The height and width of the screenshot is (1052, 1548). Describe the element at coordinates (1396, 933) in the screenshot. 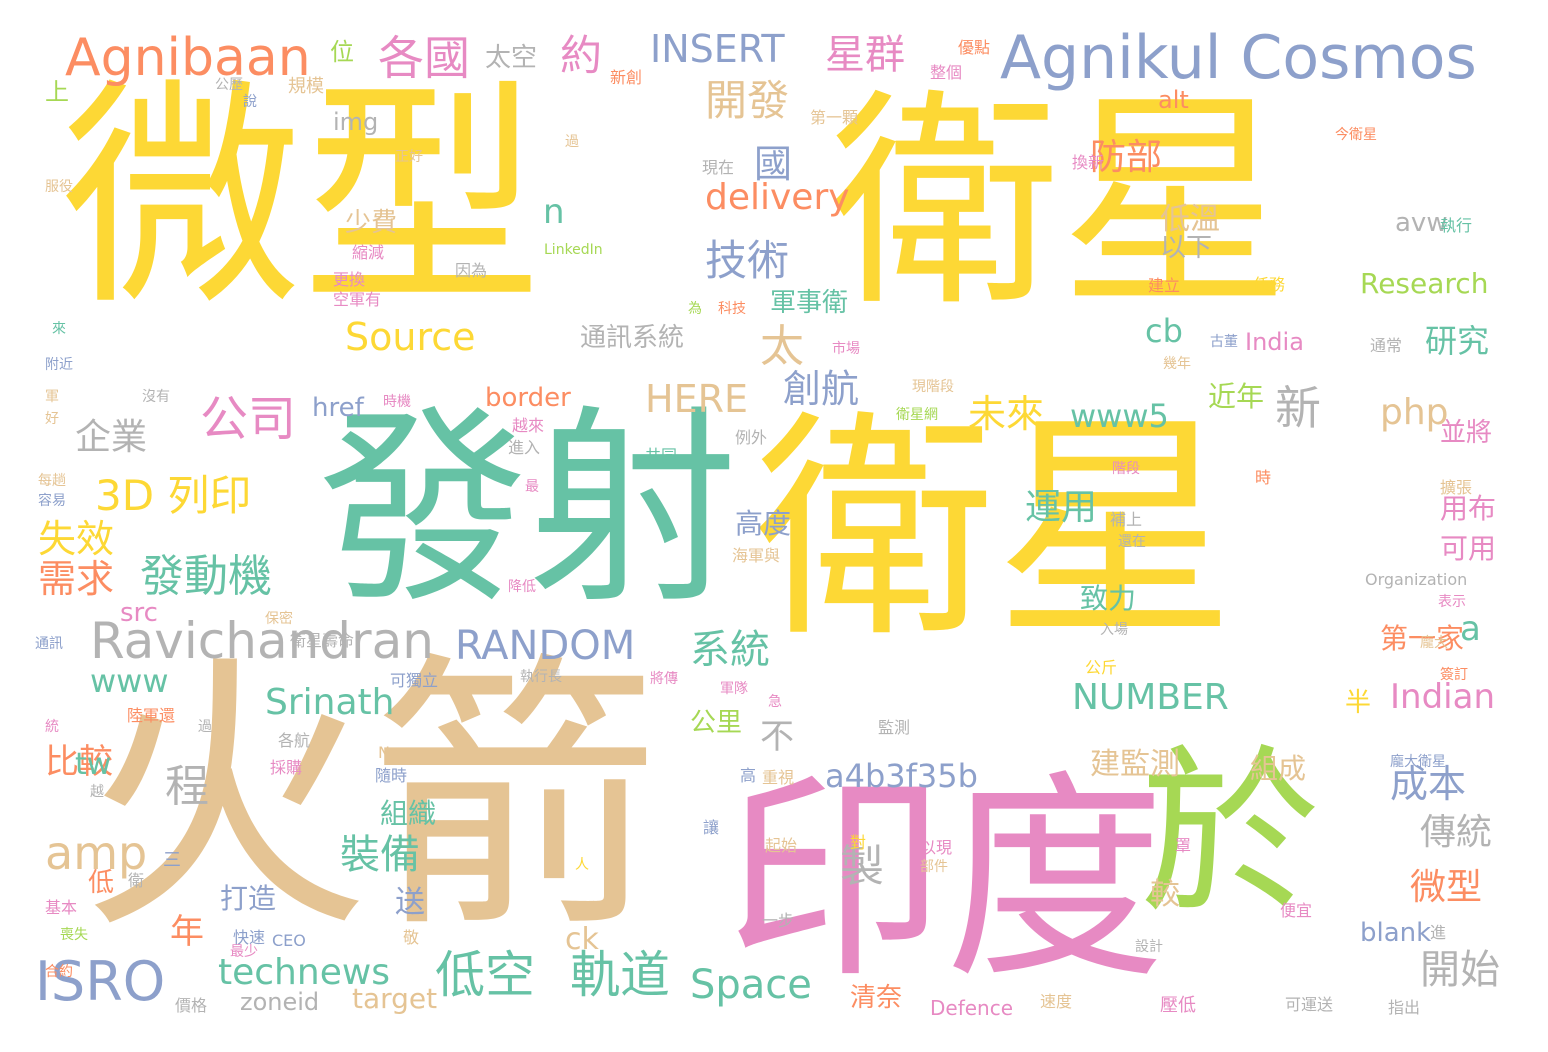

I see `word-cloud-word: blank` at that location.